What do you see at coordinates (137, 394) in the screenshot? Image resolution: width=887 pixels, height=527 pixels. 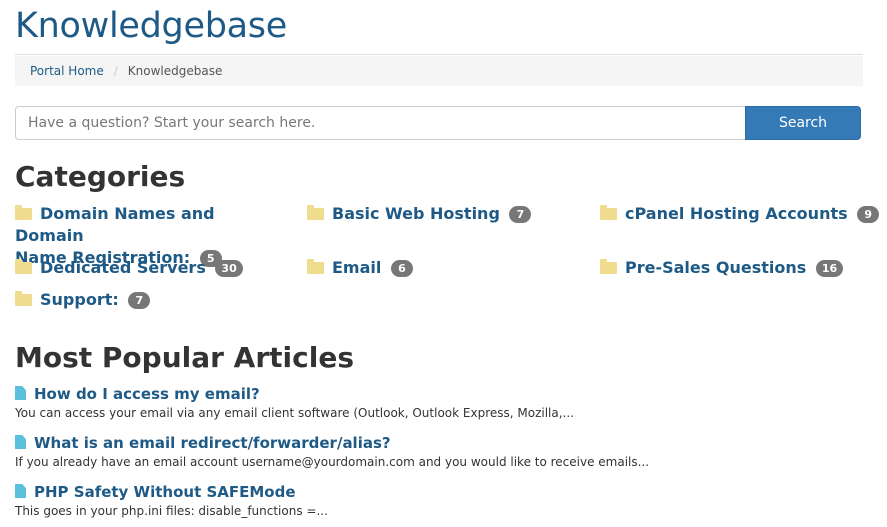 I see `article-link: How do I access my email?` at bounding box center [137, 394].